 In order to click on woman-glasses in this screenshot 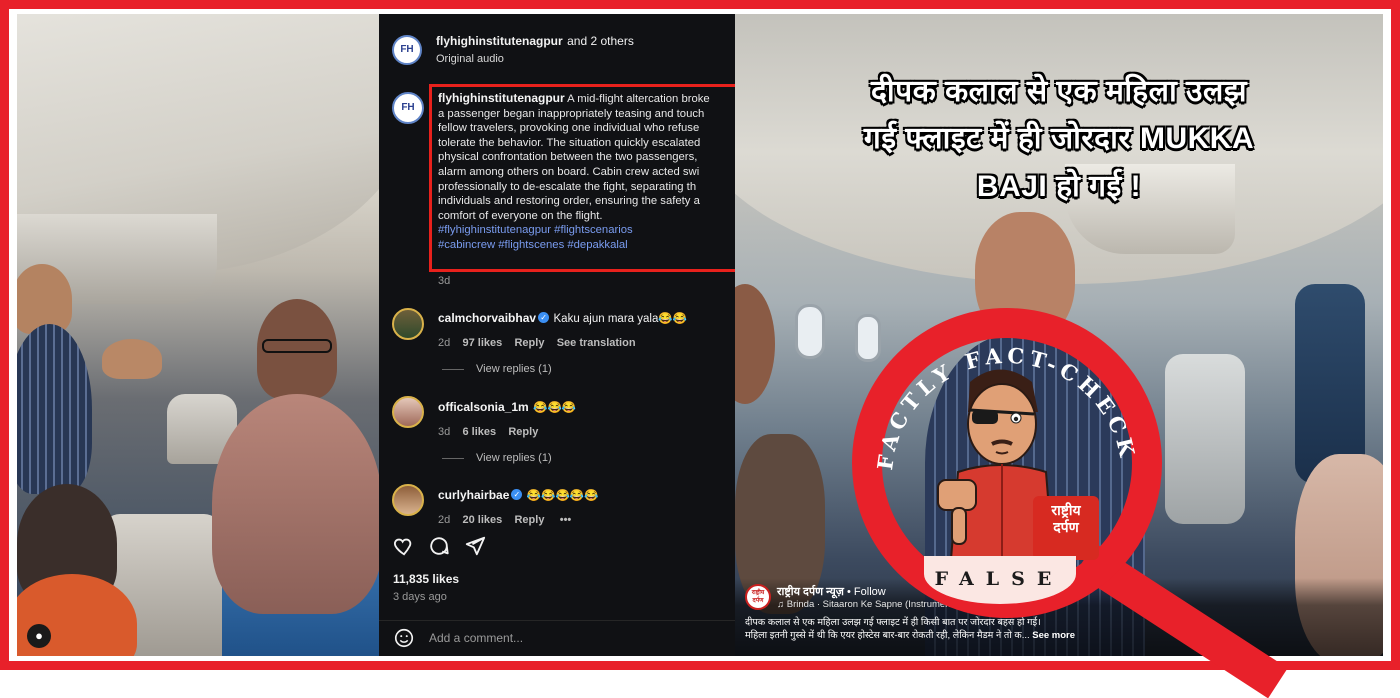, I will do `click(297, 346)`.